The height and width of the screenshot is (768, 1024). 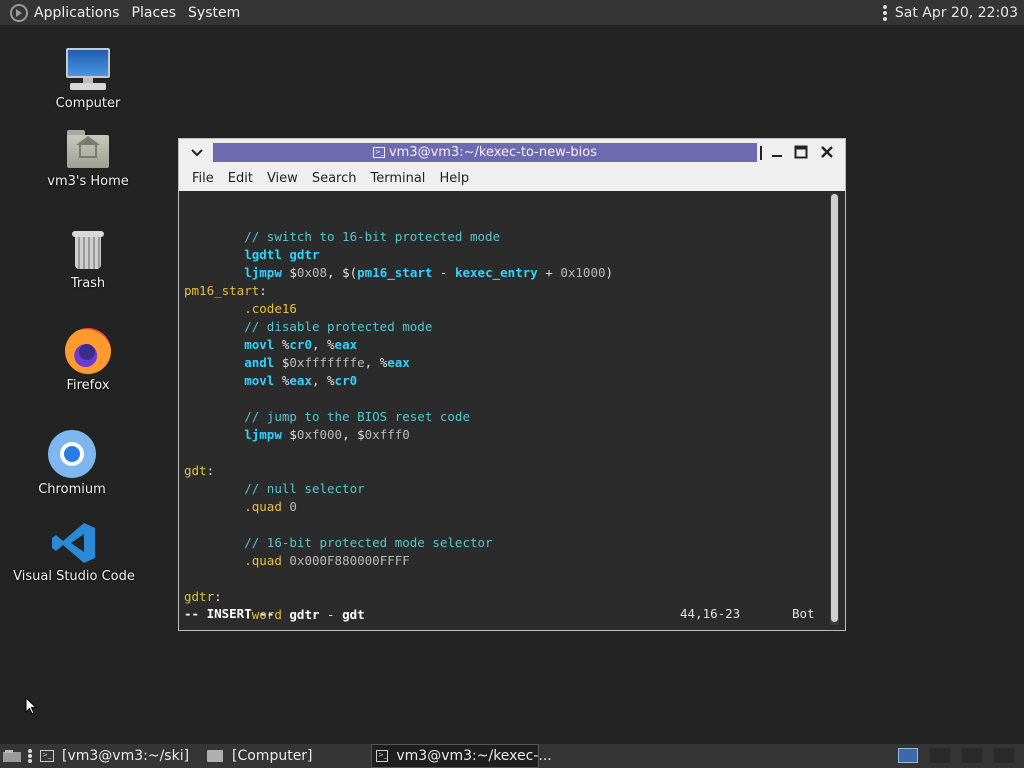 I want to click on code-token: ), so click(x=609, y=272).